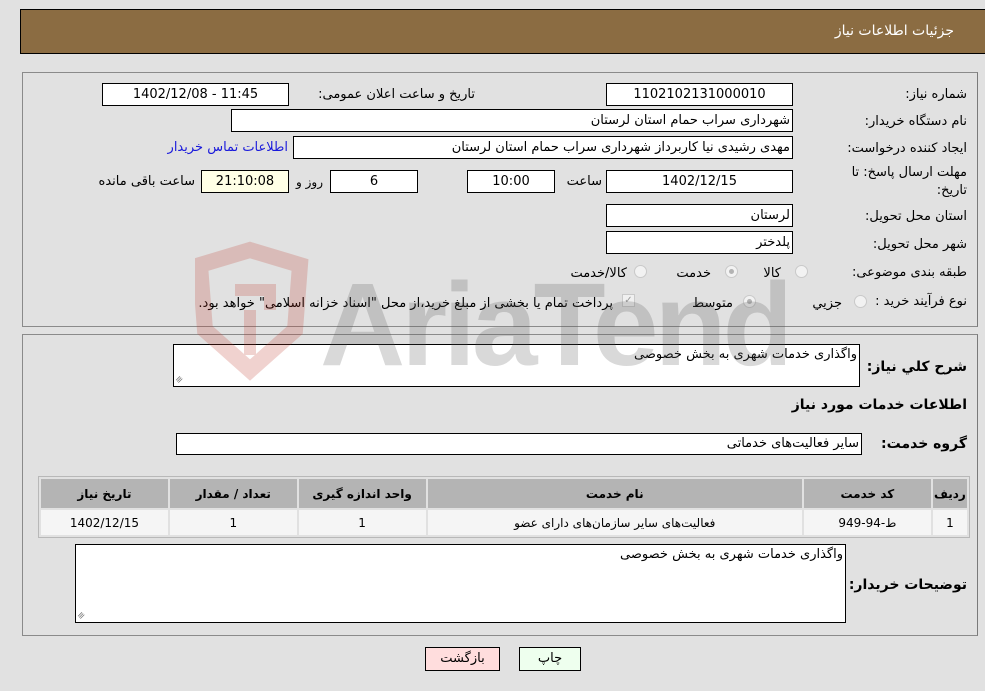  I want to click on category-radio-service, so click(731, 271).